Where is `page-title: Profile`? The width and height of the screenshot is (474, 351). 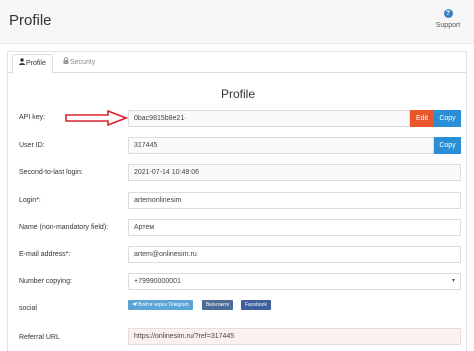
page-title: Profile is located at coordinates (30, 20).